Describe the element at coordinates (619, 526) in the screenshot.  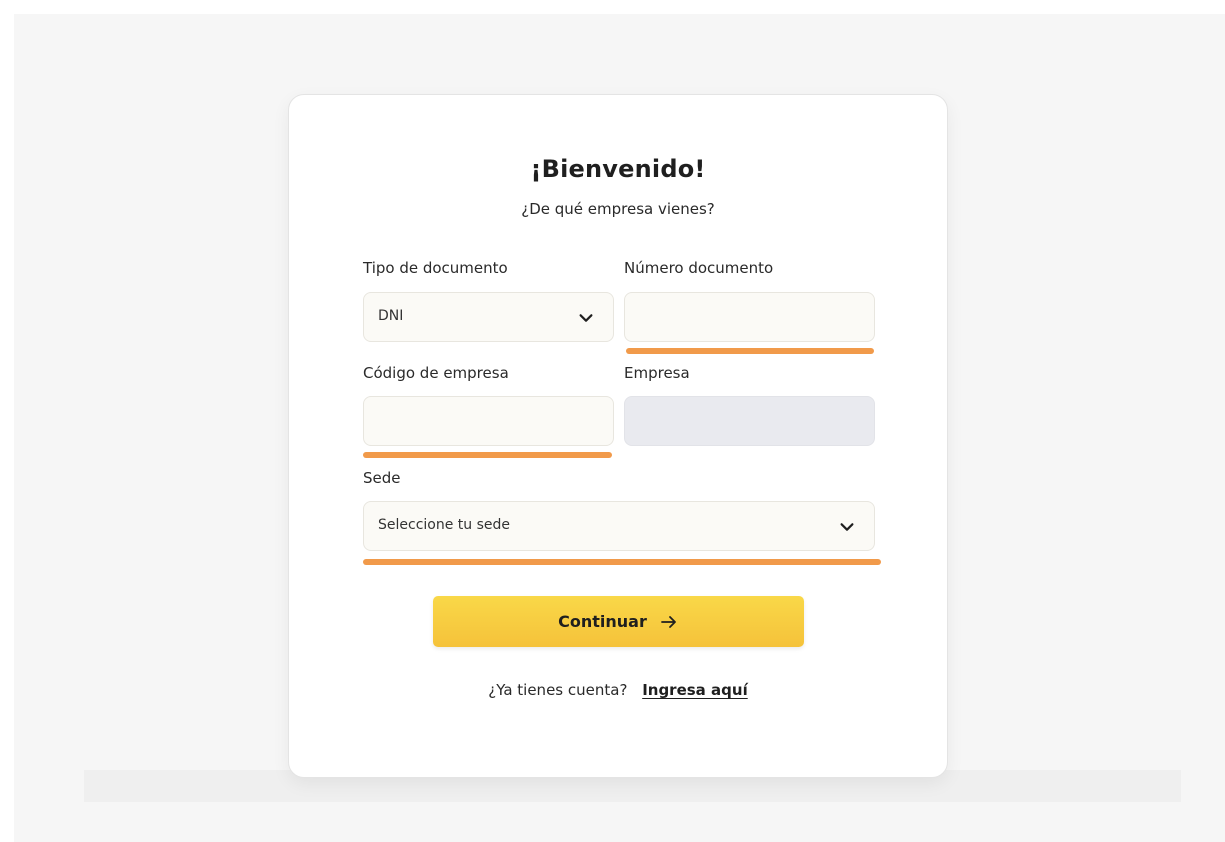
I see `site-select: Seleccione tu sede` at that location.